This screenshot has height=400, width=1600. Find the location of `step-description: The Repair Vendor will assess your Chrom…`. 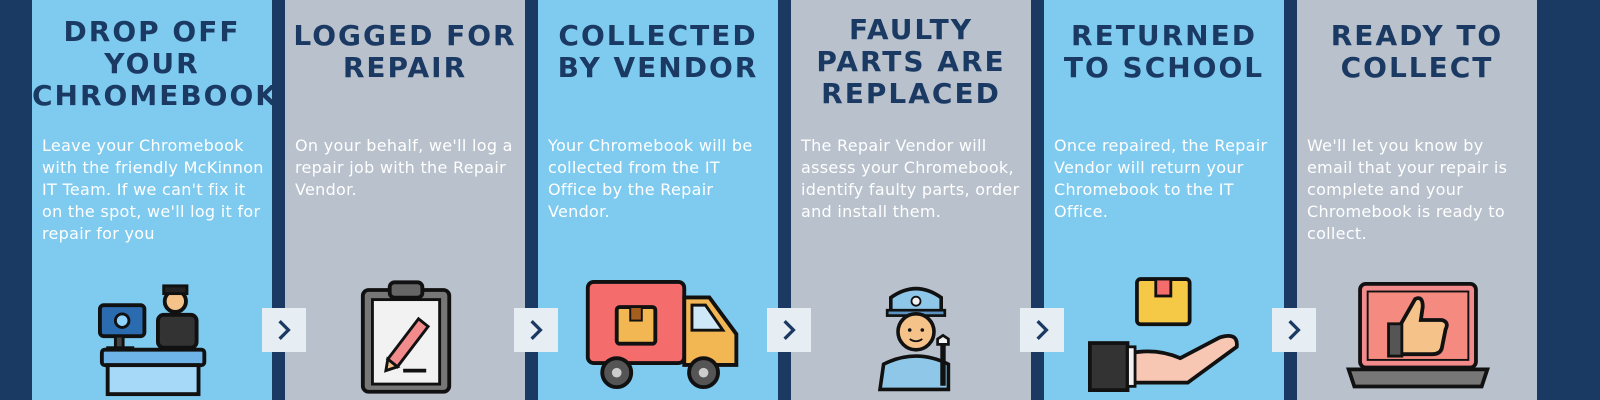

step-description: The Repair Vendor will assess your Chrom… is located at coordinates (910, 178).